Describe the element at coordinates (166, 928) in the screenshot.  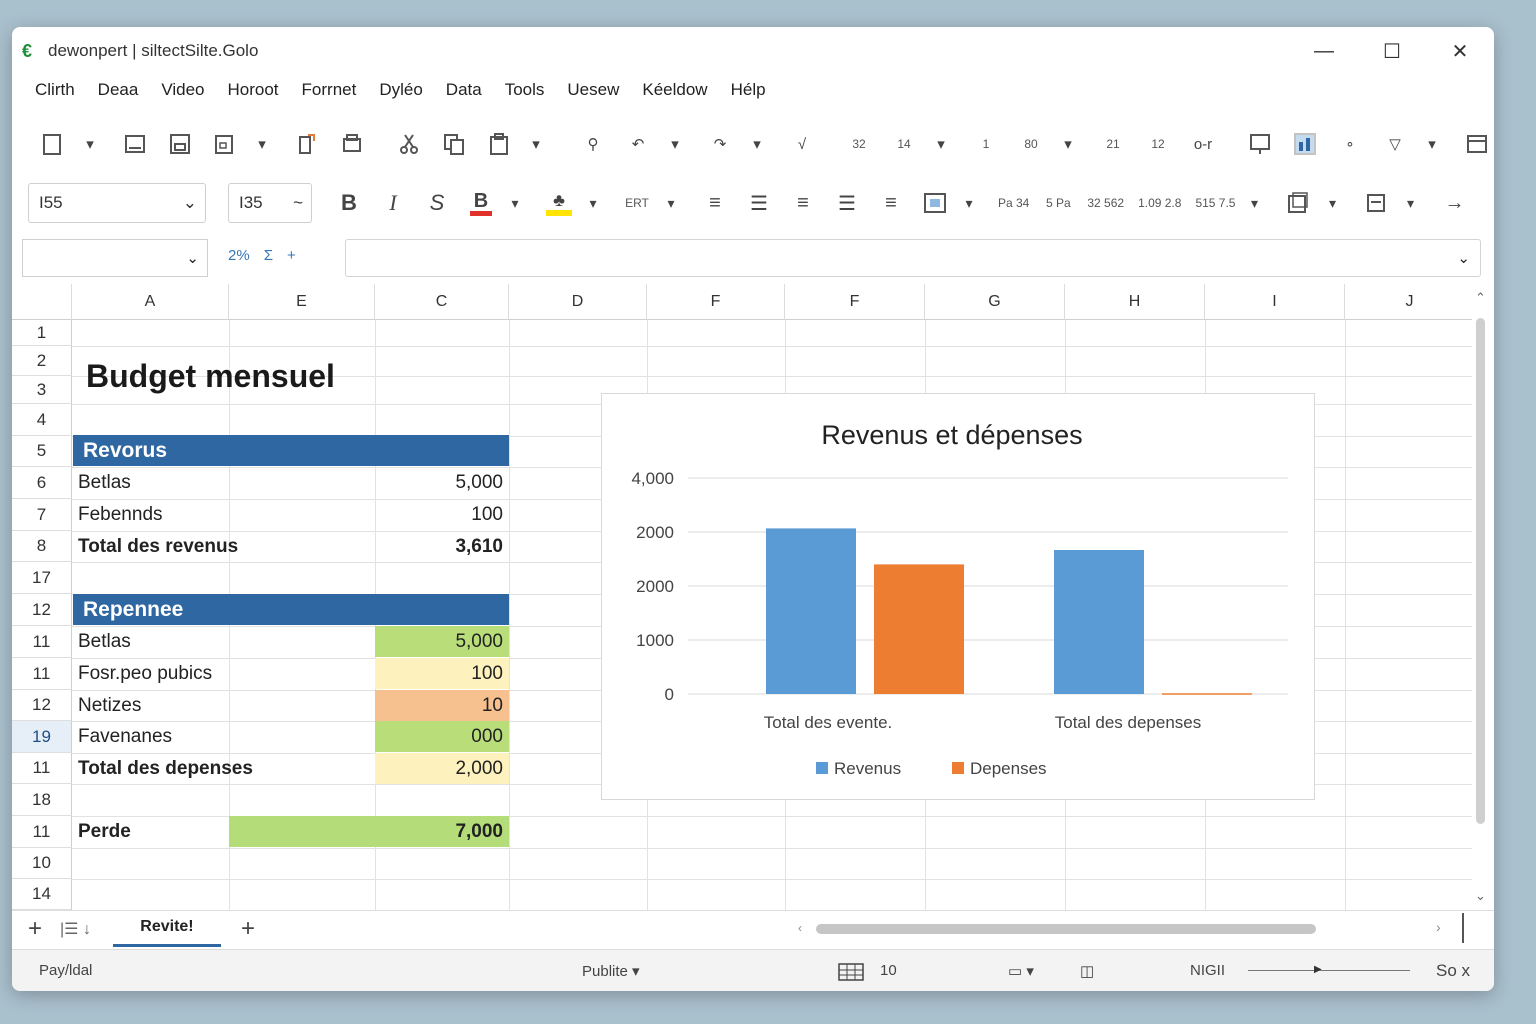
I see `sheet-tab-active: Revite!` at that location.